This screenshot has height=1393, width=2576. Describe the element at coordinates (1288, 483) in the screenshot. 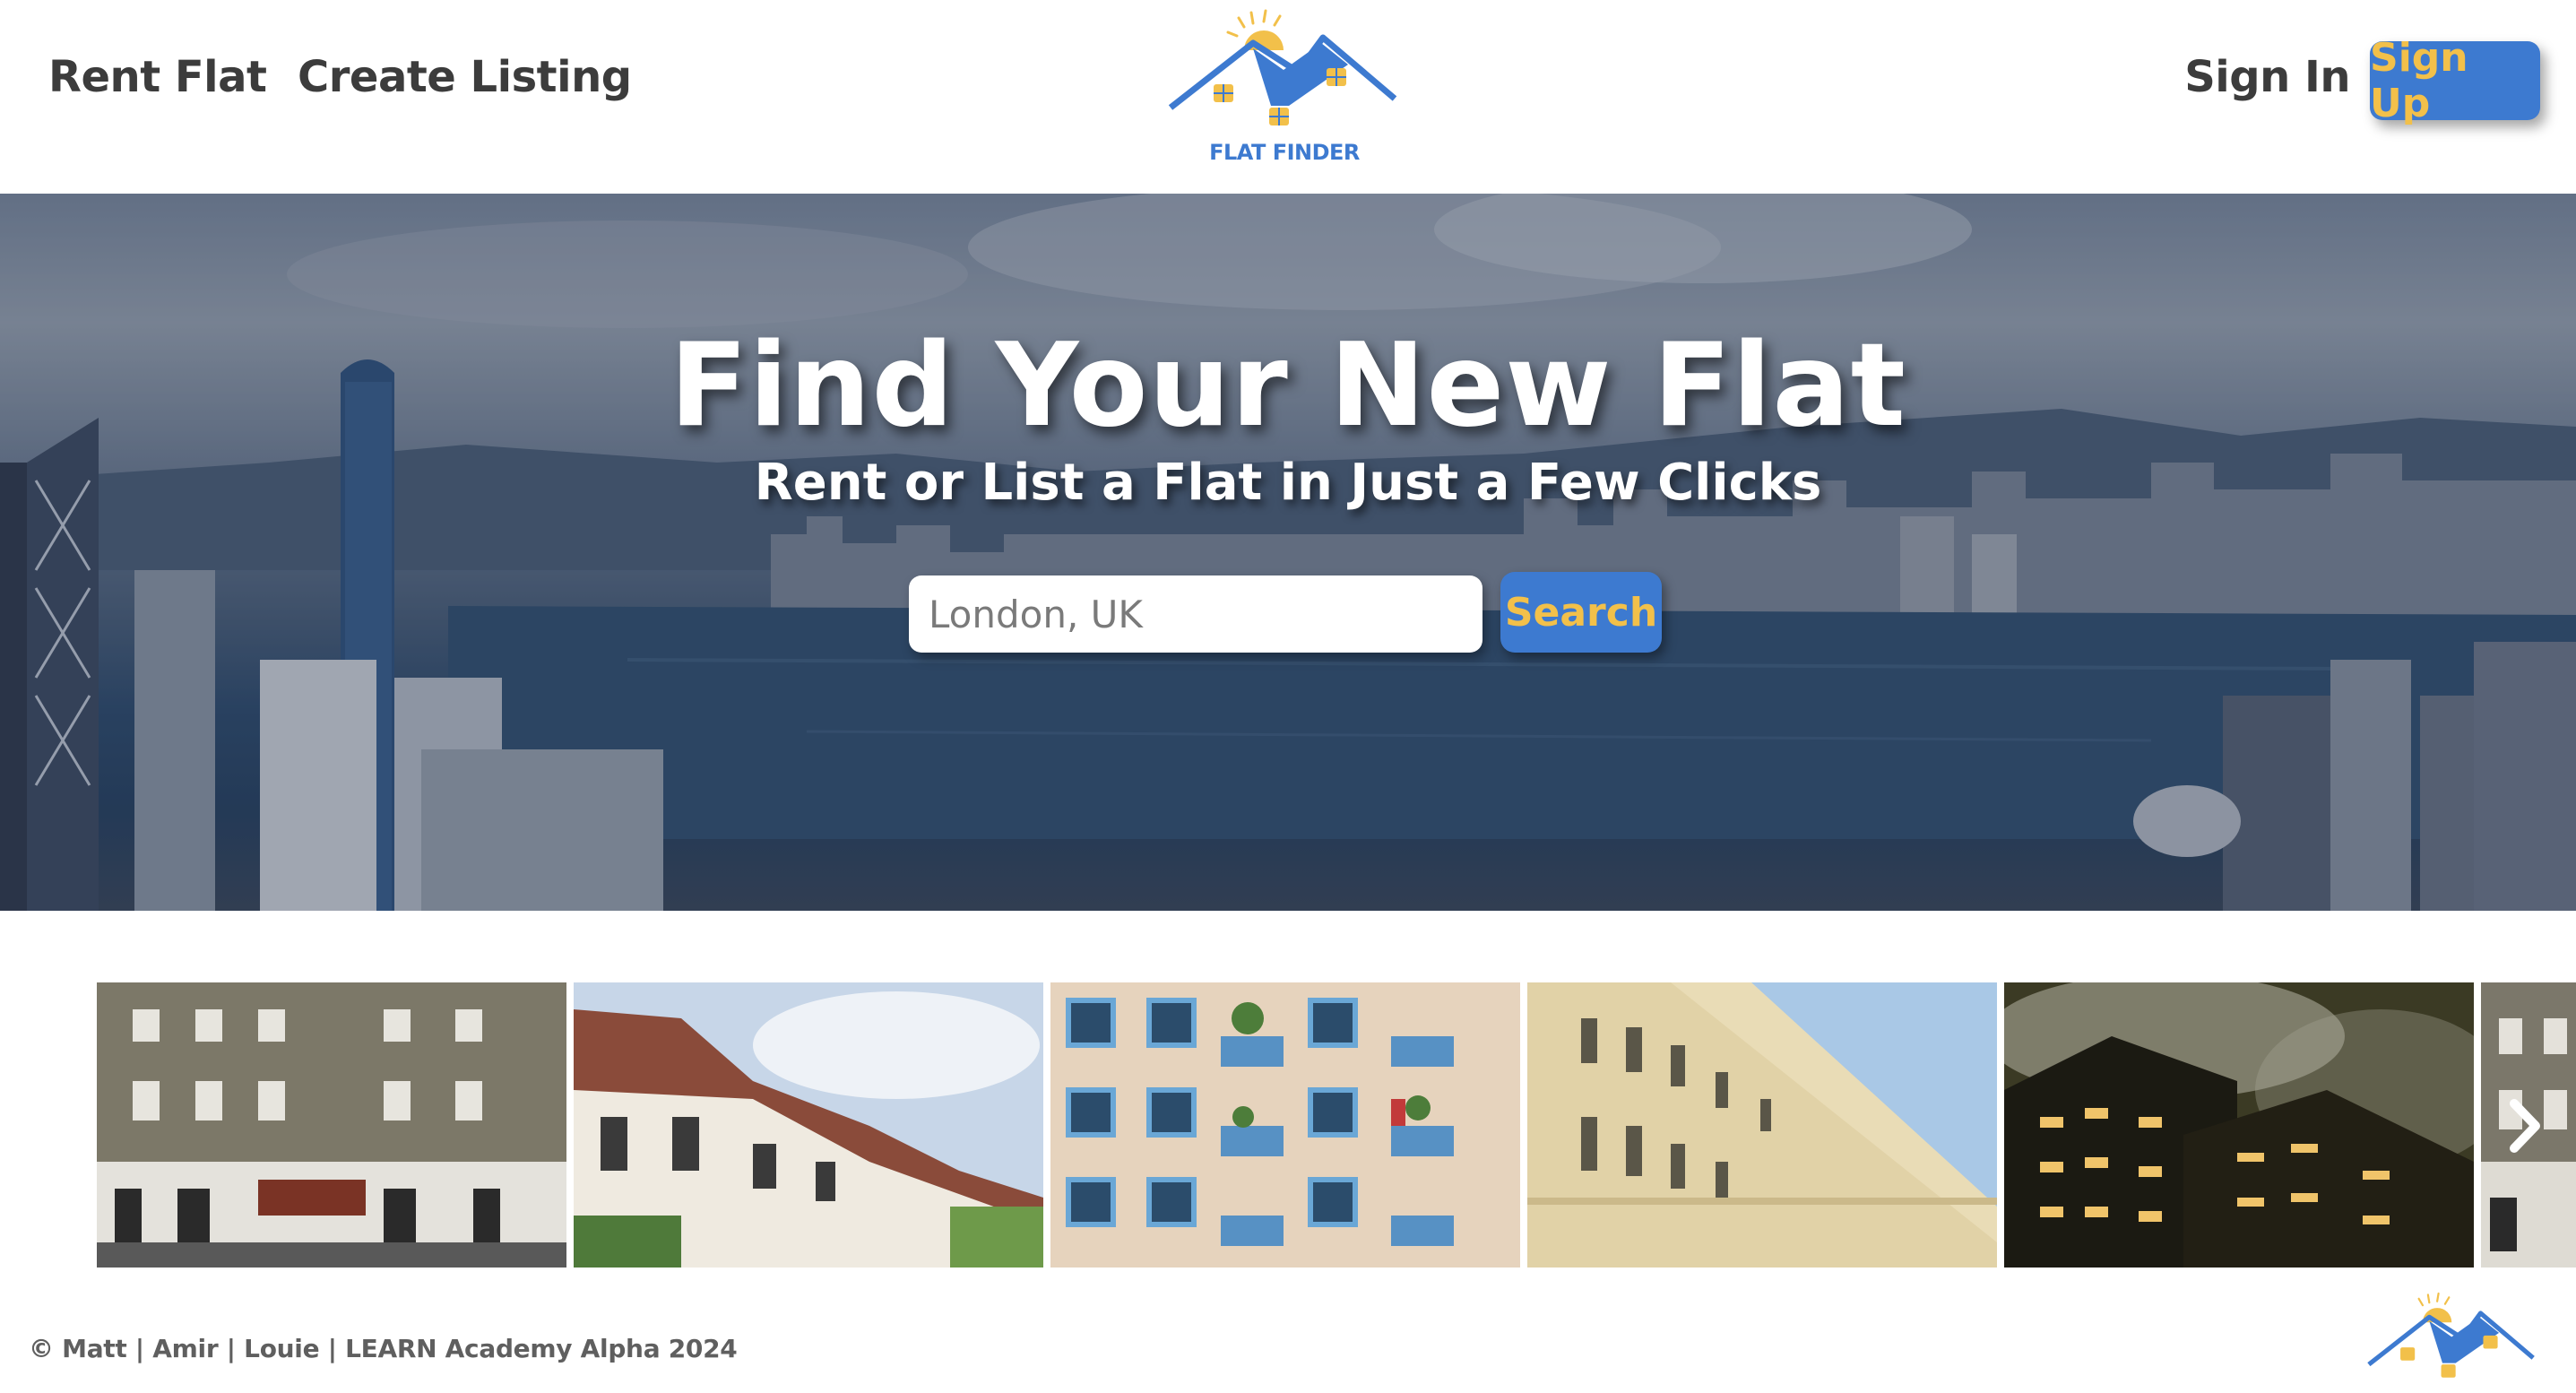

I see `hero-subtitle: Rent or List a Flat in Just a Few Clicks` at that location.